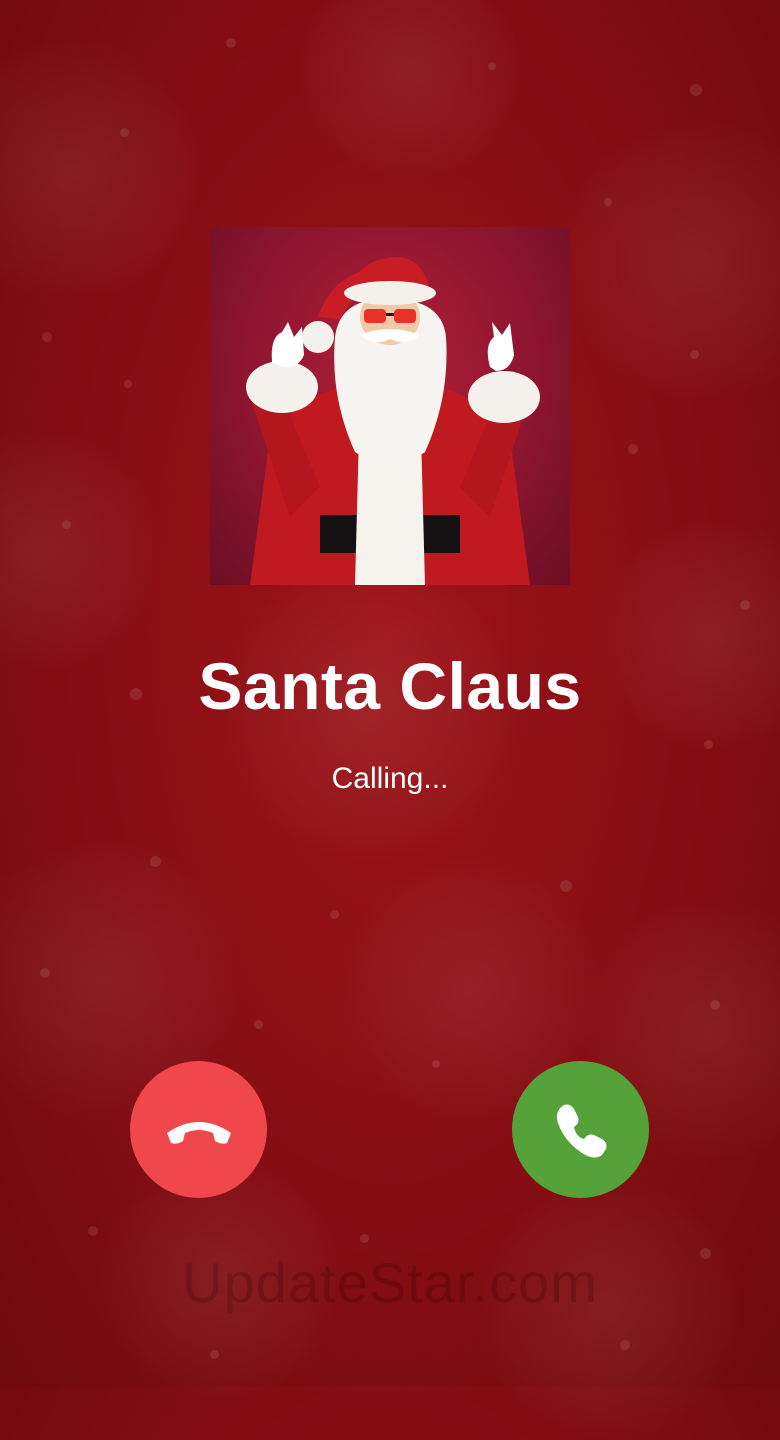  I want to click on watermark-text: UpdateStar.com, so click(390, 1282).